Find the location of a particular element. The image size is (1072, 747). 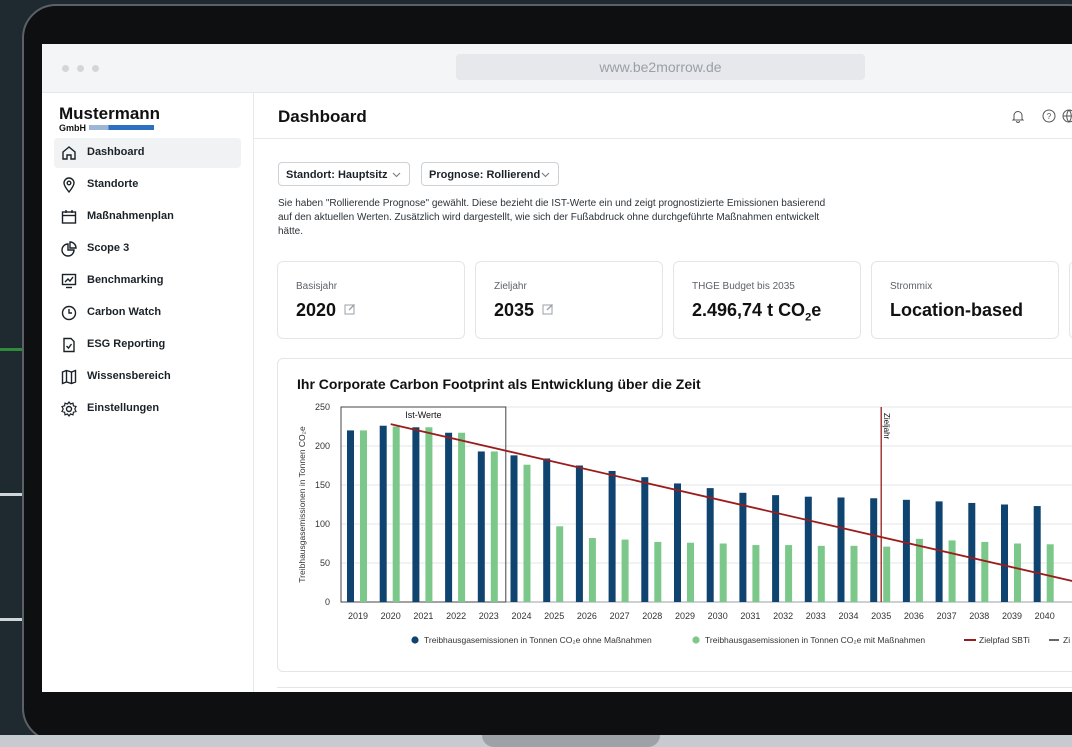

x-tick-label: 2029 is located at coordinates (685, 616).